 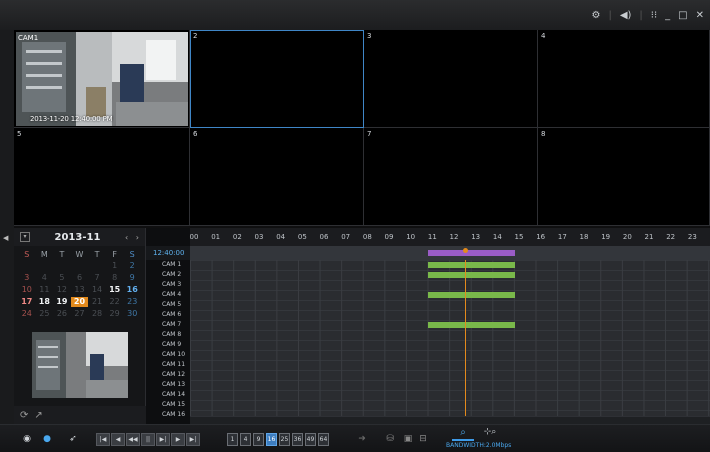 I want to click on calendar-day: 7, so click(x=97, y=278).